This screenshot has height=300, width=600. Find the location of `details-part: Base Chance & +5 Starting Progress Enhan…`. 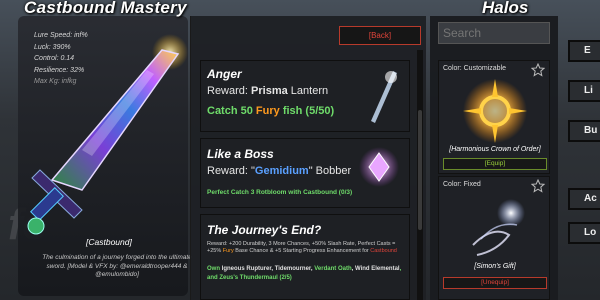

details-part: Base Chance & +5 Starting Progress Enhan… is located at coordinates (302, 251).